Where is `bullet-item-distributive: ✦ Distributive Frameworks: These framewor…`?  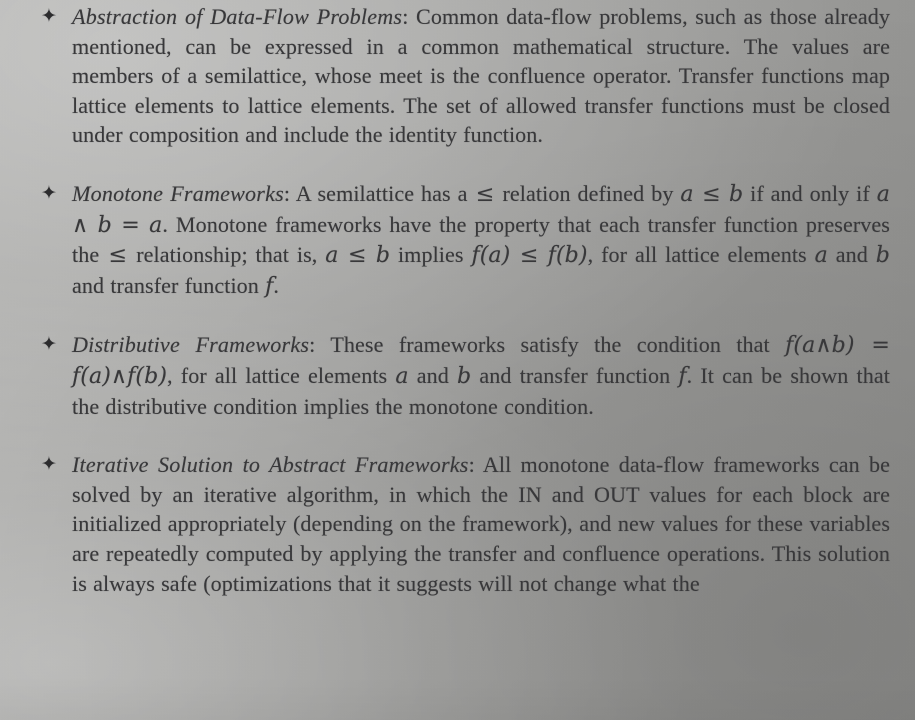
bullet-item-distributive: ✦ Distributive Frameworks: These framewor… is located at coordinates (457, 375).